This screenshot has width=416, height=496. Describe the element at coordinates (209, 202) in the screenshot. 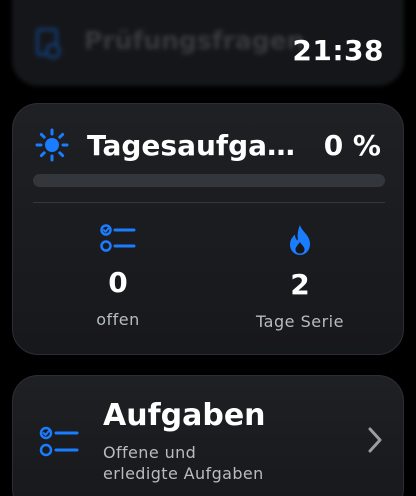

I see `divider` at that location.